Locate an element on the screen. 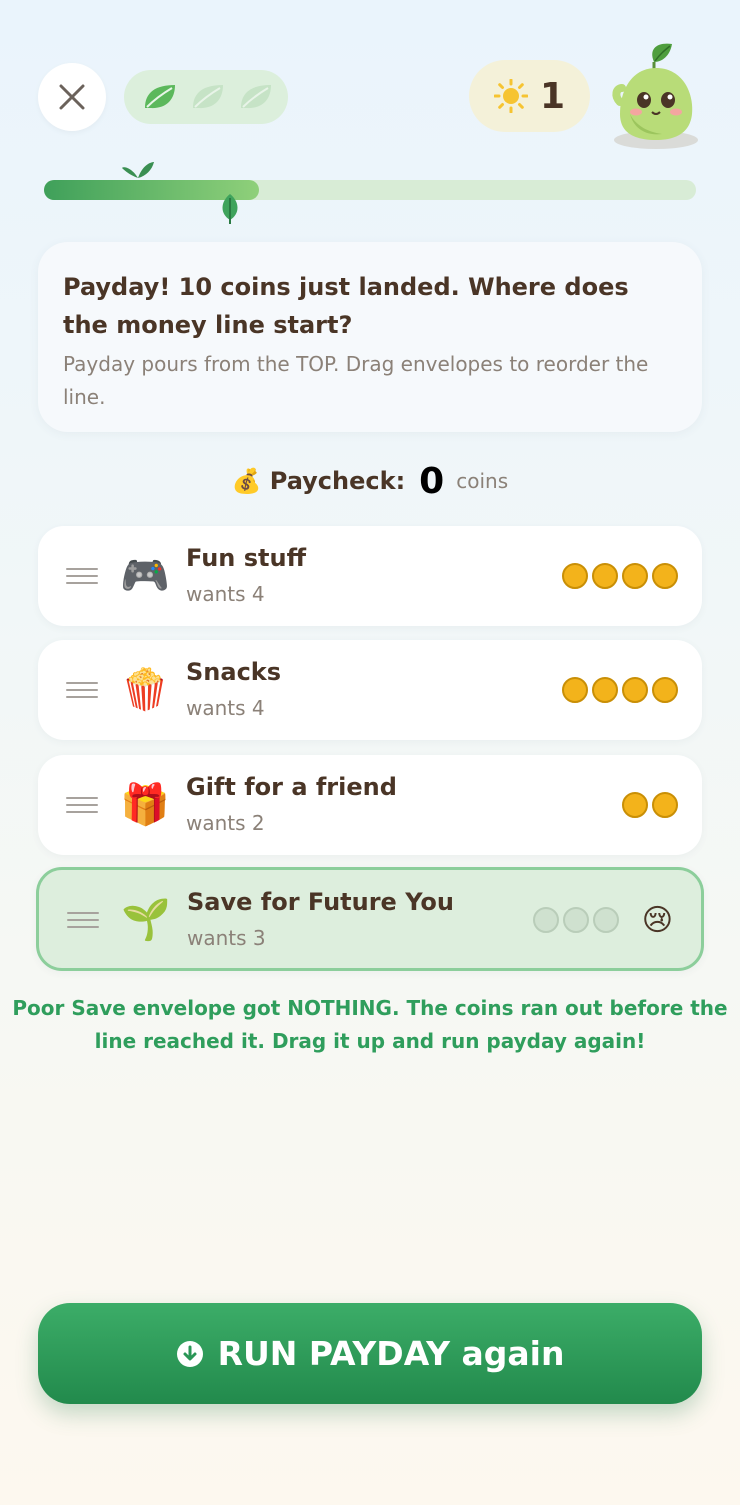 The width and height of the screenshot is (740, 1505). seedling-icon: 🌱 is located at coordinates (146, 920).